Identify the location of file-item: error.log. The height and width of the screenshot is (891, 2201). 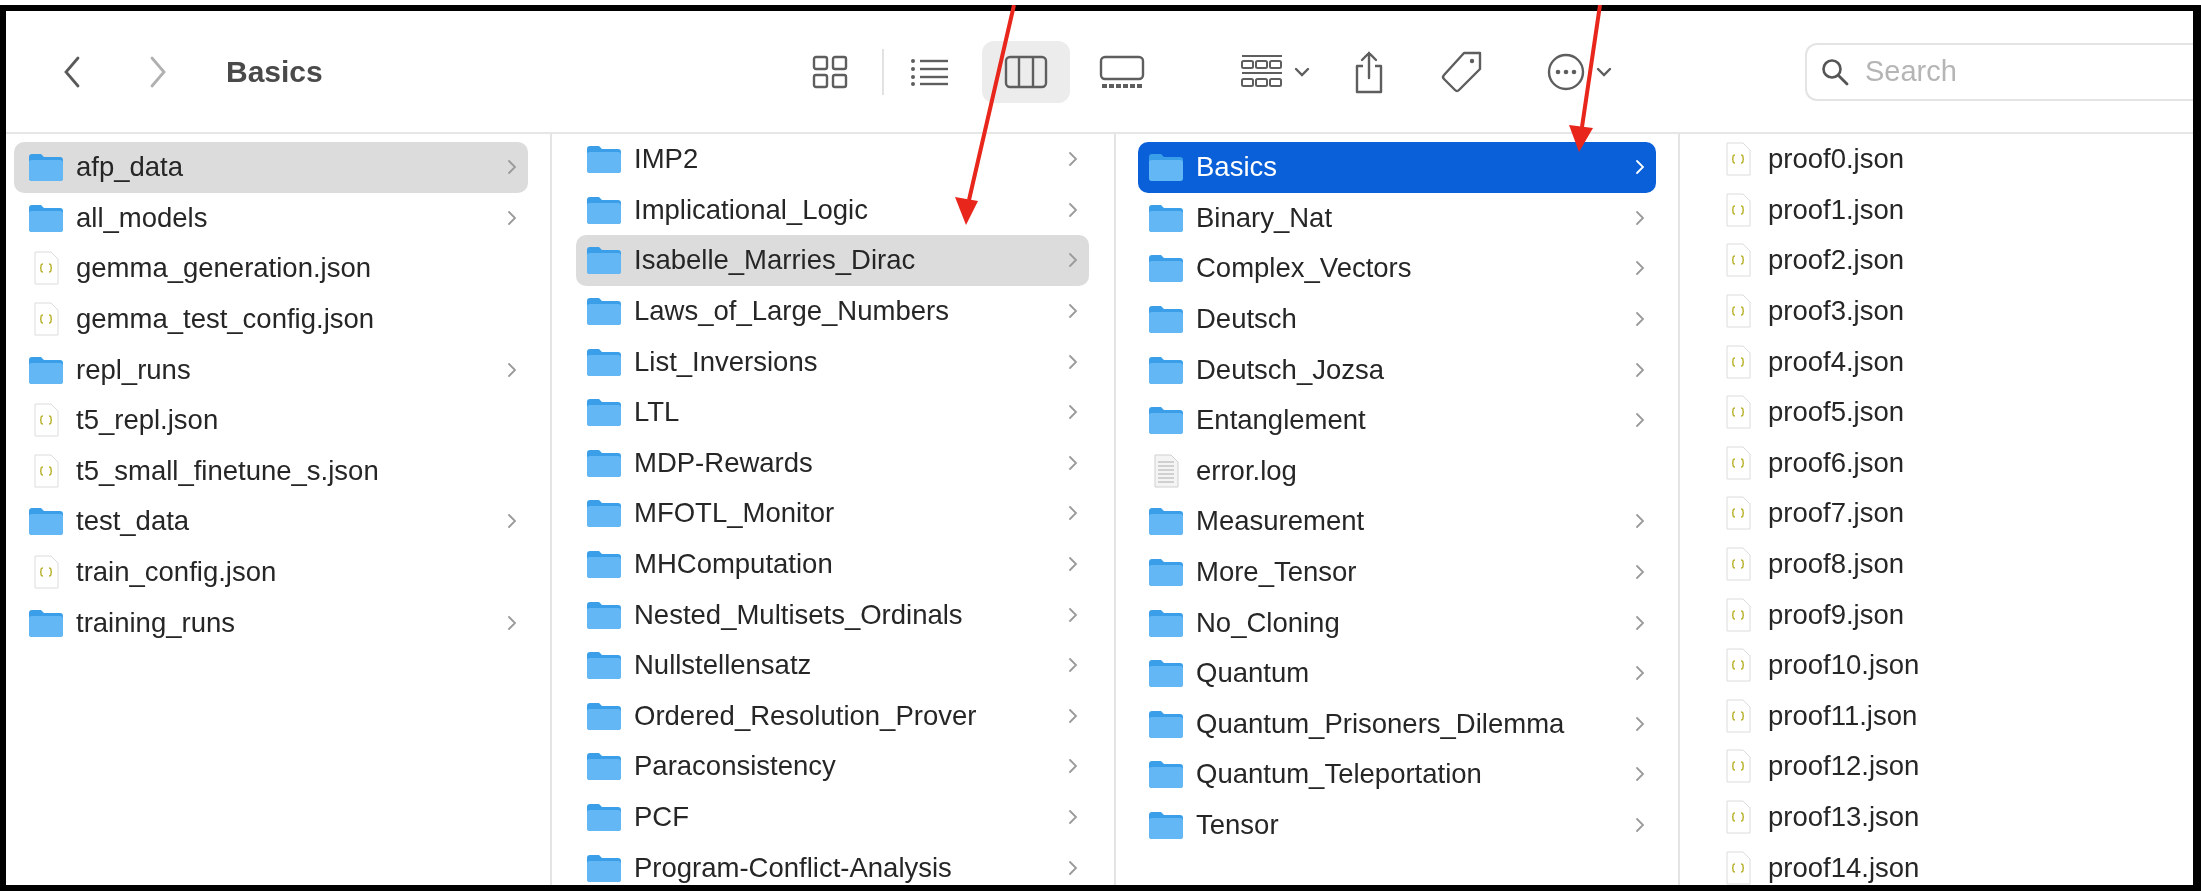
(1397, 471).